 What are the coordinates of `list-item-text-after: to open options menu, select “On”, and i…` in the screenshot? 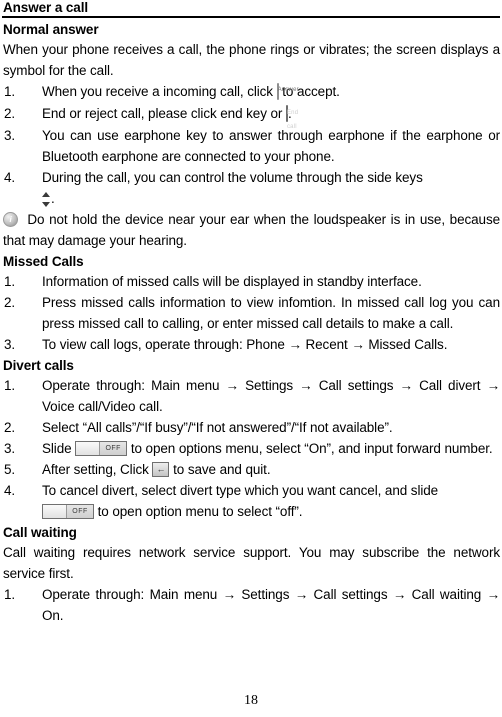 It's located at (311, 448).